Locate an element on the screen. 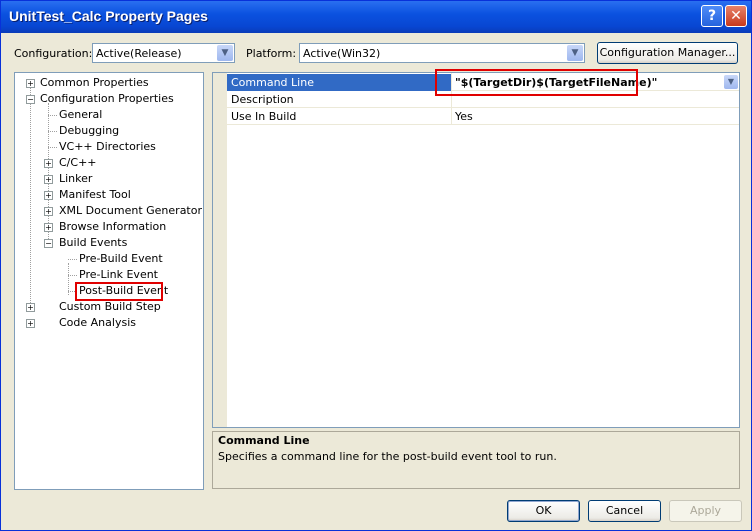  configuration-value: Active(Release) is located at coordinates (139, 53).